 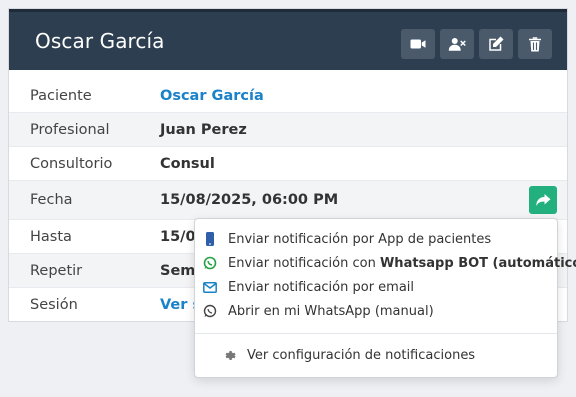 I want to click on menu-divider, so click(x=376, y=333).